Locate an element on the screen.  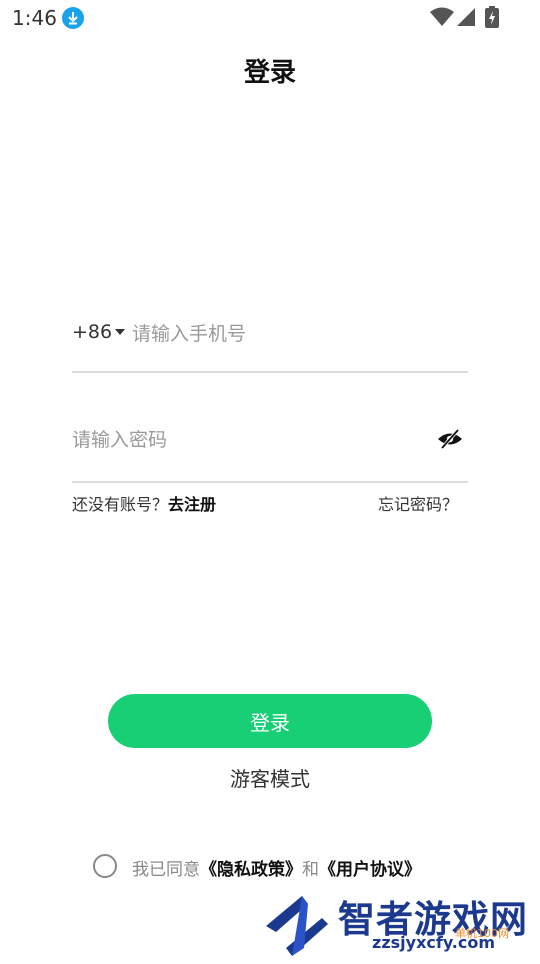
agreement-prefix: 我已同意 is located at coordinates (166, 870).